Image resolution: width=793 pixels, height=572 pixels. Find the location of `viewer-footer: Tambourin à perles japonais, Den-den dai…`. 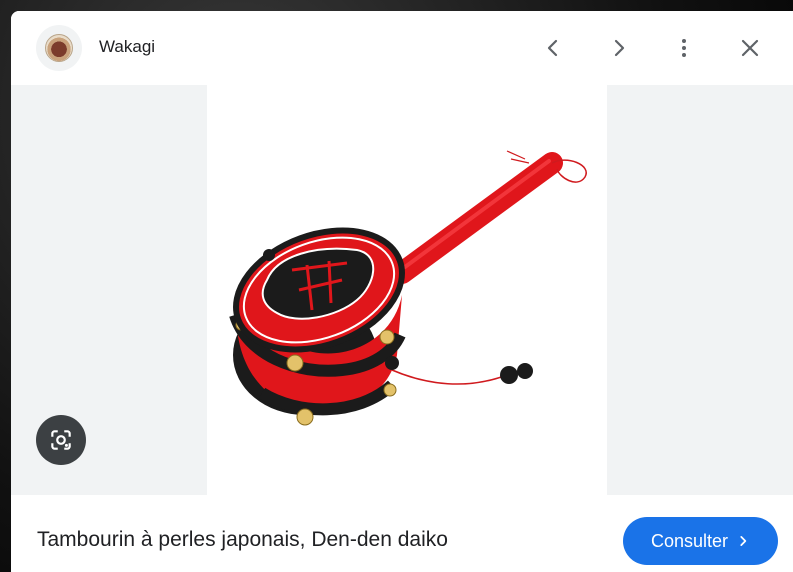

viewer-footer: Tambourin à perles japonais, Den-den dai… is located at coordinates (402, 533).